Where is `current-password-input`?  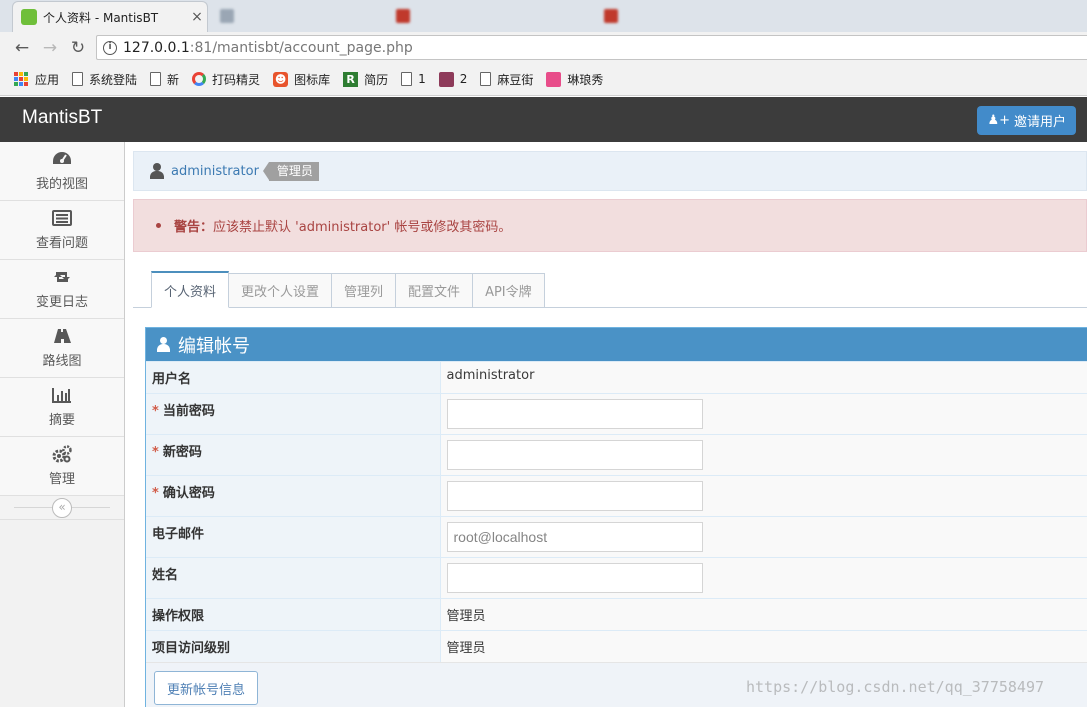 current-password-input is located at coordinates (574, 414).